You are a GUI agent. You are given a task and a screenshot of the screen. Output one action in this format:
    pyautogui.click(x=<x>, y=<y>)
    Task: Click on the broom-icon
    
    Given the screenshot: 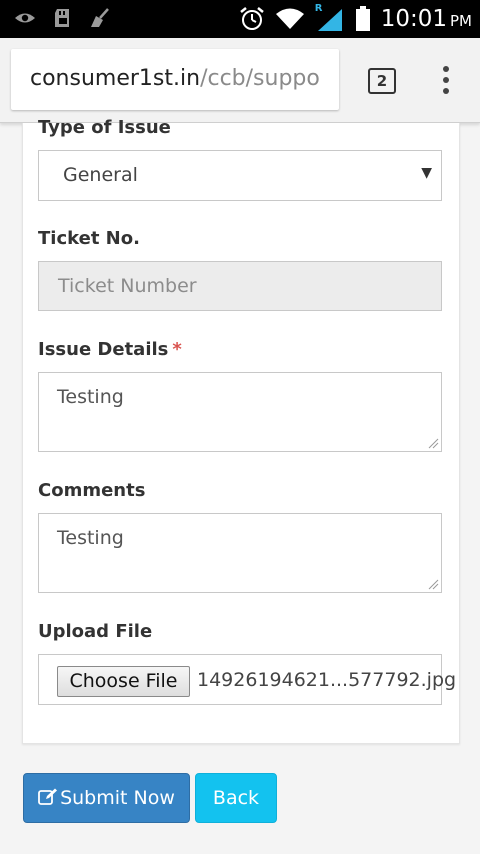 What is the action you would take?
    pyautogui.click(x=100, y=17)
    